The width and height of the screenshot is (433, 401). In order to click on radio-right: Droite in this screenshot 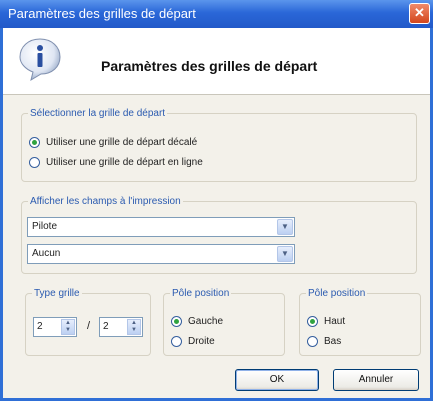, I will do `click(193, 341)`.